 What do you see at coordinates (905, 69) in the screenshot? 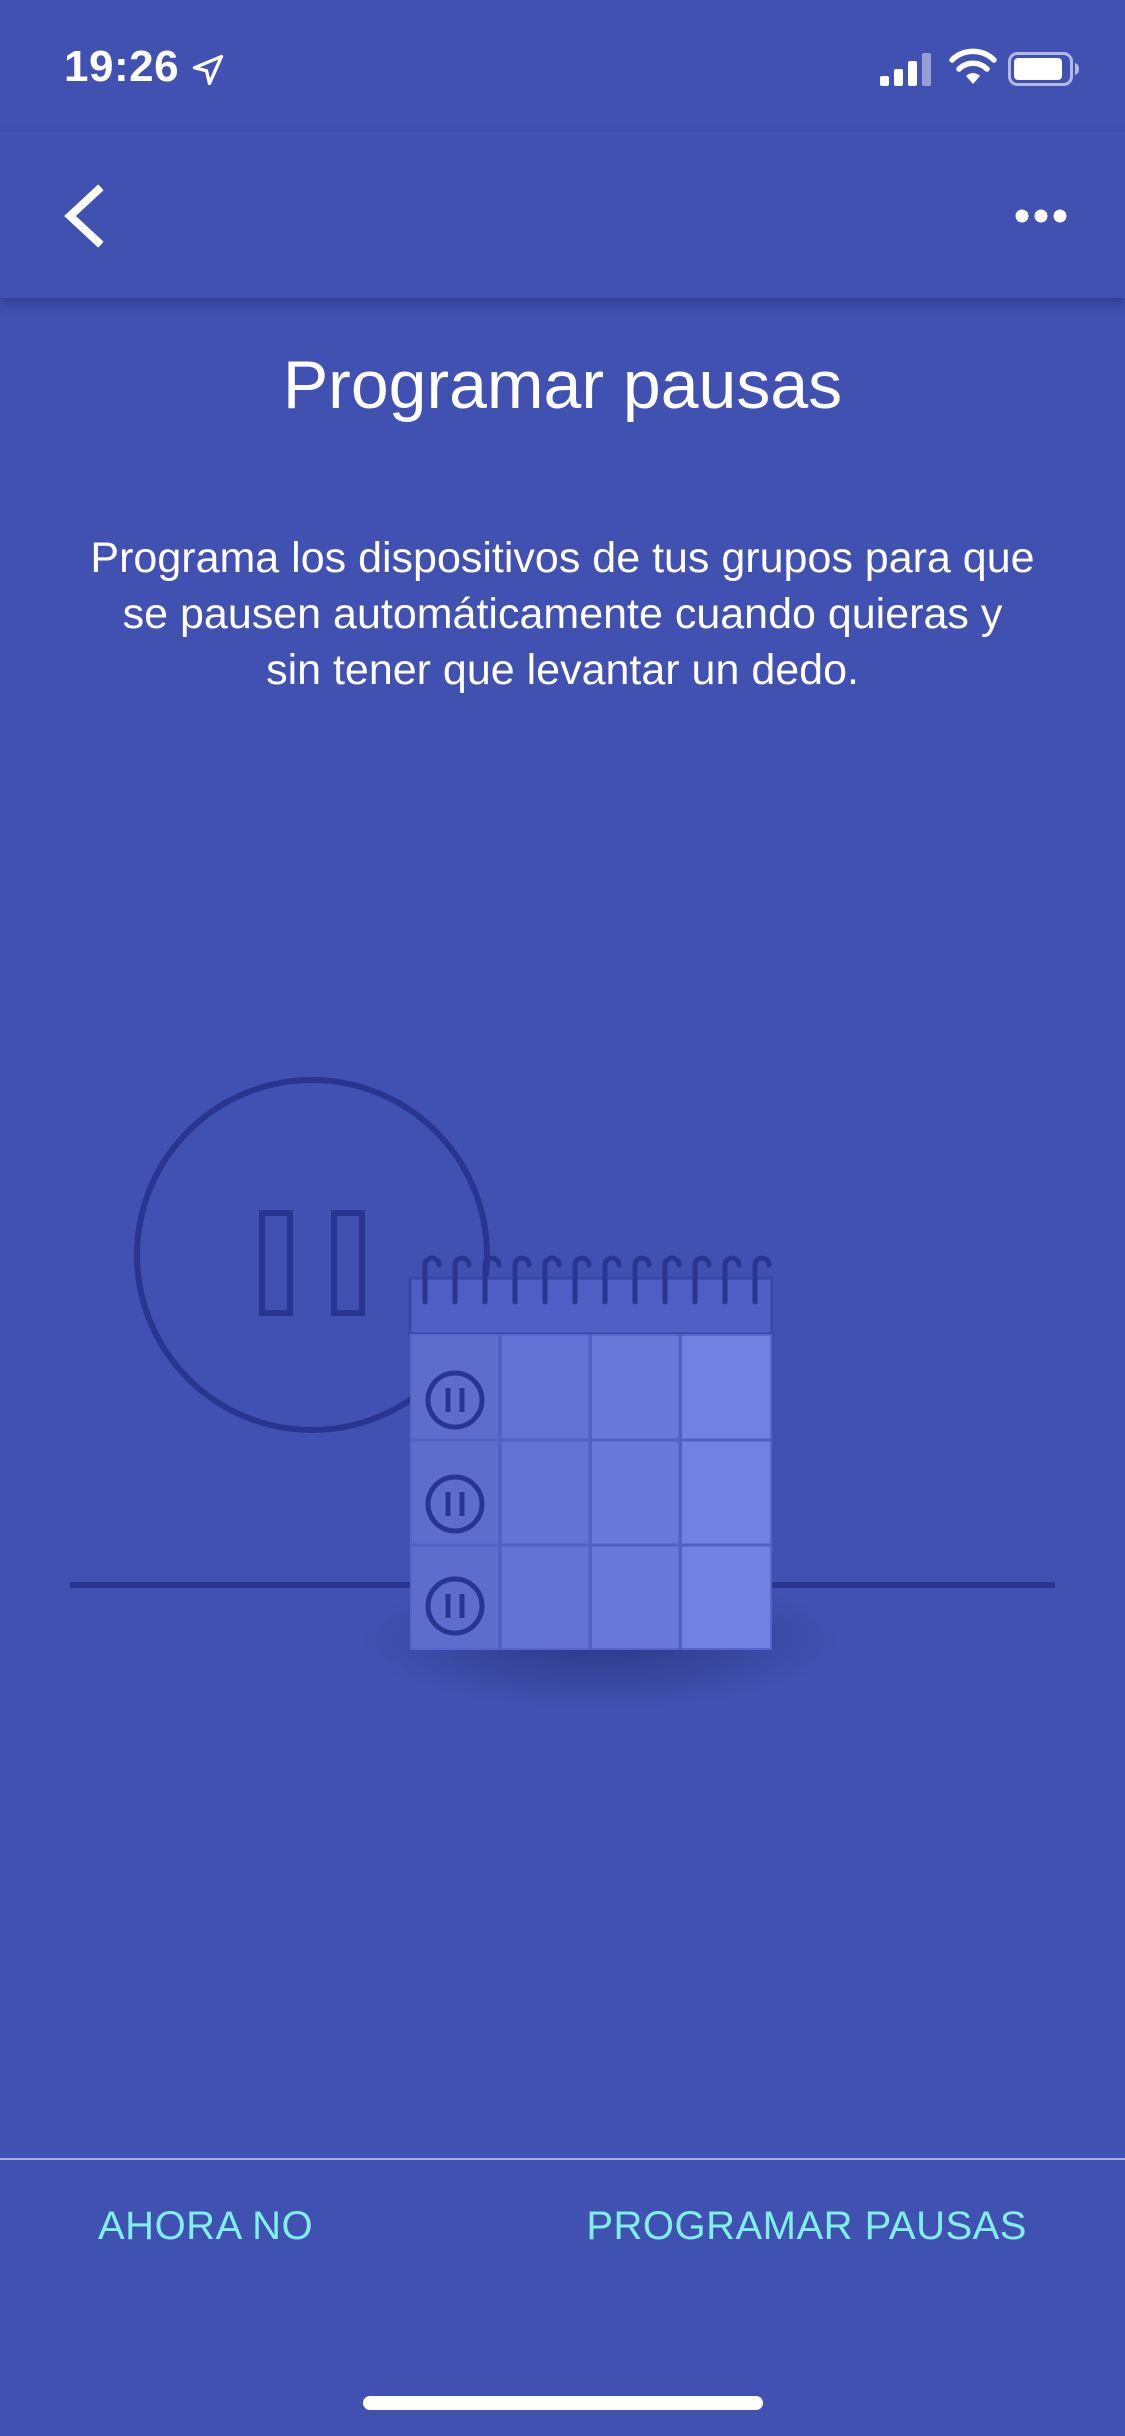
I see `cellular-signal-icon` at bounding box center [905, 69].